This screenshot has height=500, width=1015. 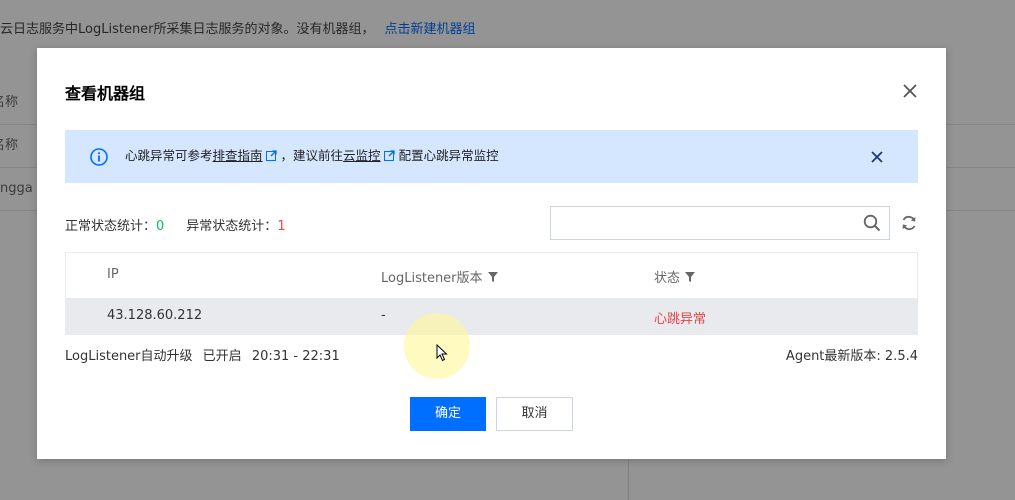 What do you see at coordinates (448, 155) in the screenshot?
I see `notice-suffix: 配置心跳异常监控` at bounding box center [448, 155].